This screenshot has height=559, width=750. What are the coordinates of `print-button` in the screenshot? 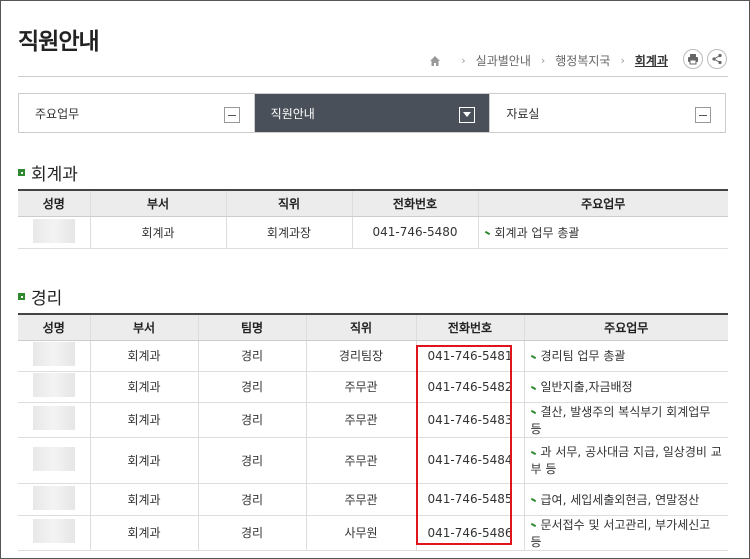 It's located at (693, 59).